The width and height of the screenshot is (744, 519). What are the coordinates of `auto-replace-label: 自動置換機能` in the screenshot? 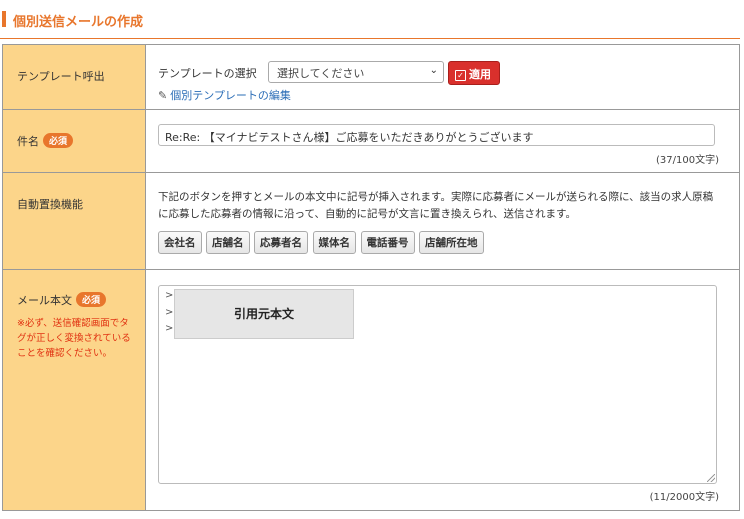 It's located at (50, 204).